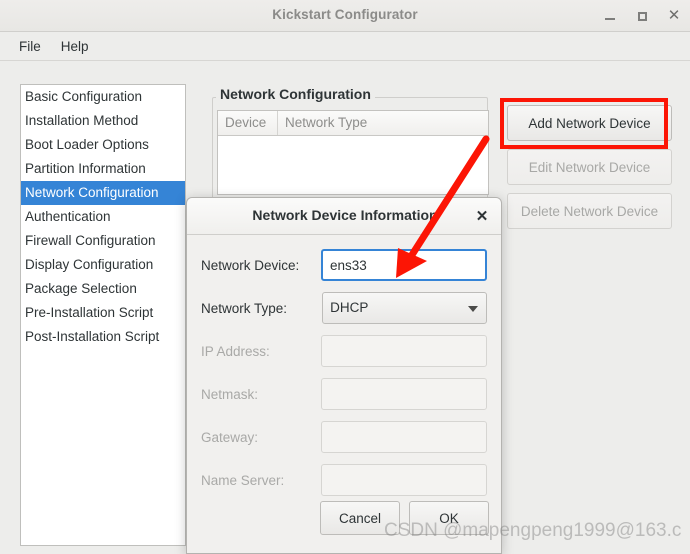 The width and height of the screenshot is (690, 554). I want to click on dialog-title: Network Device Information, so click(345, 215).